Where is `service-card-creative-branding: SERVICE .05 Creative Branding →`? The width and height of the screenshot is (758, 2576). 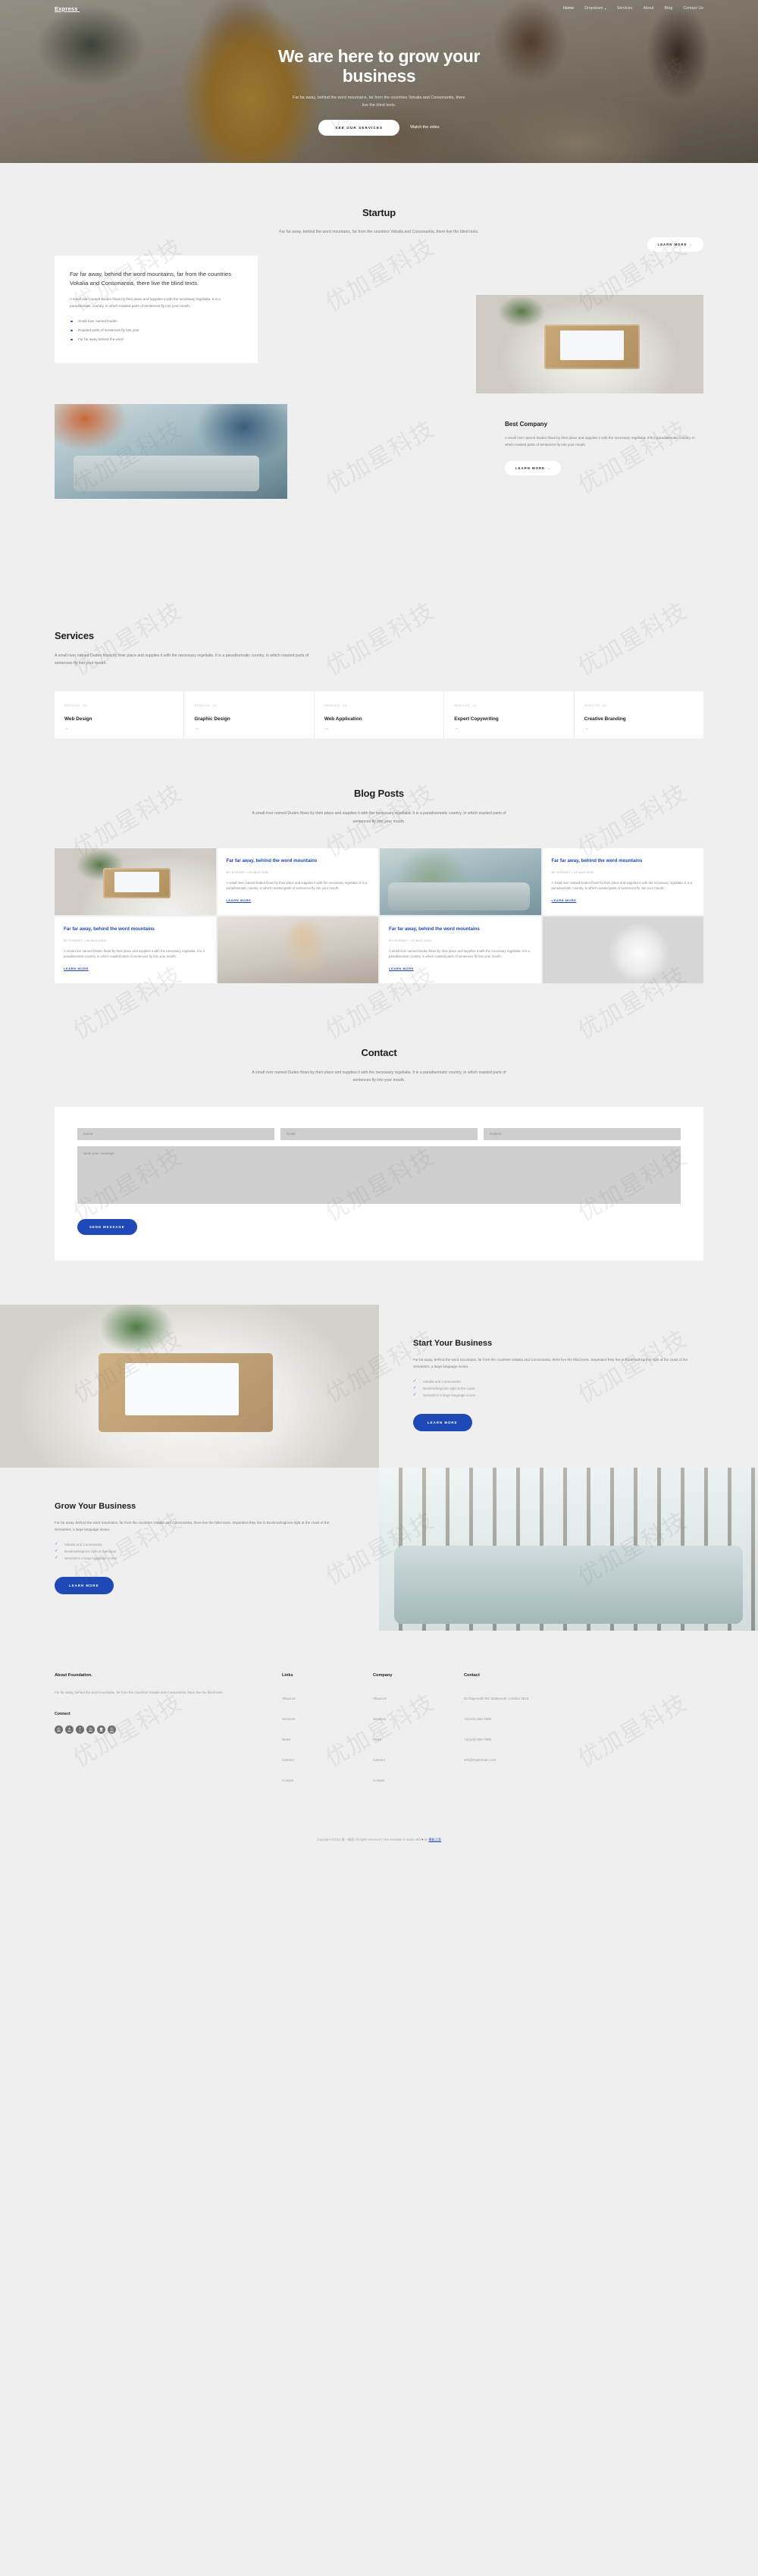 service-card-creative-branding: SERVICE .05 Creative Branding → is located at coordinates (639, 714).